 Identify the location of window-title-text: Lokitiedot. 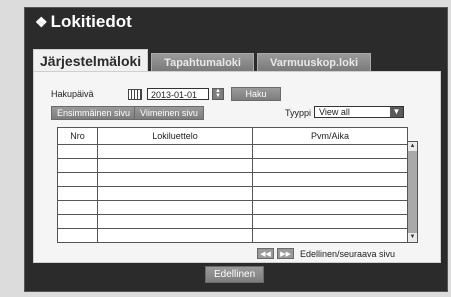
(91, 21).